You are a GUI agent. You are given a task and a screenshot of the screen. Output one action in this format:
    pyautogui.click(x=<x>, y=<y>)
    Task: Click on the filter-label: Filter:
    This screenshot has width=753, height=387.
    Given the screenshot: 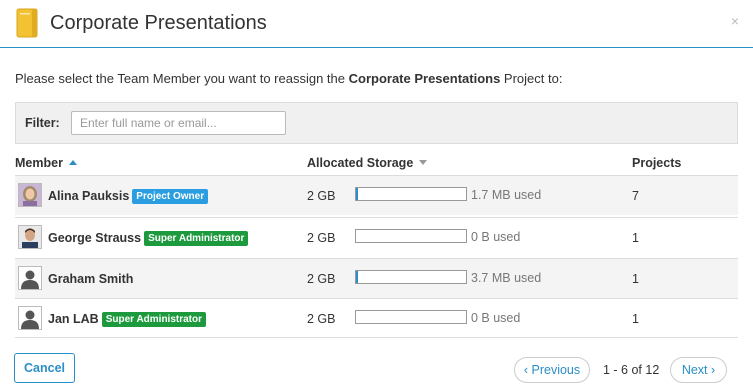 What is the action you would take?
    pyautogui.click(x=42, y=123)
    